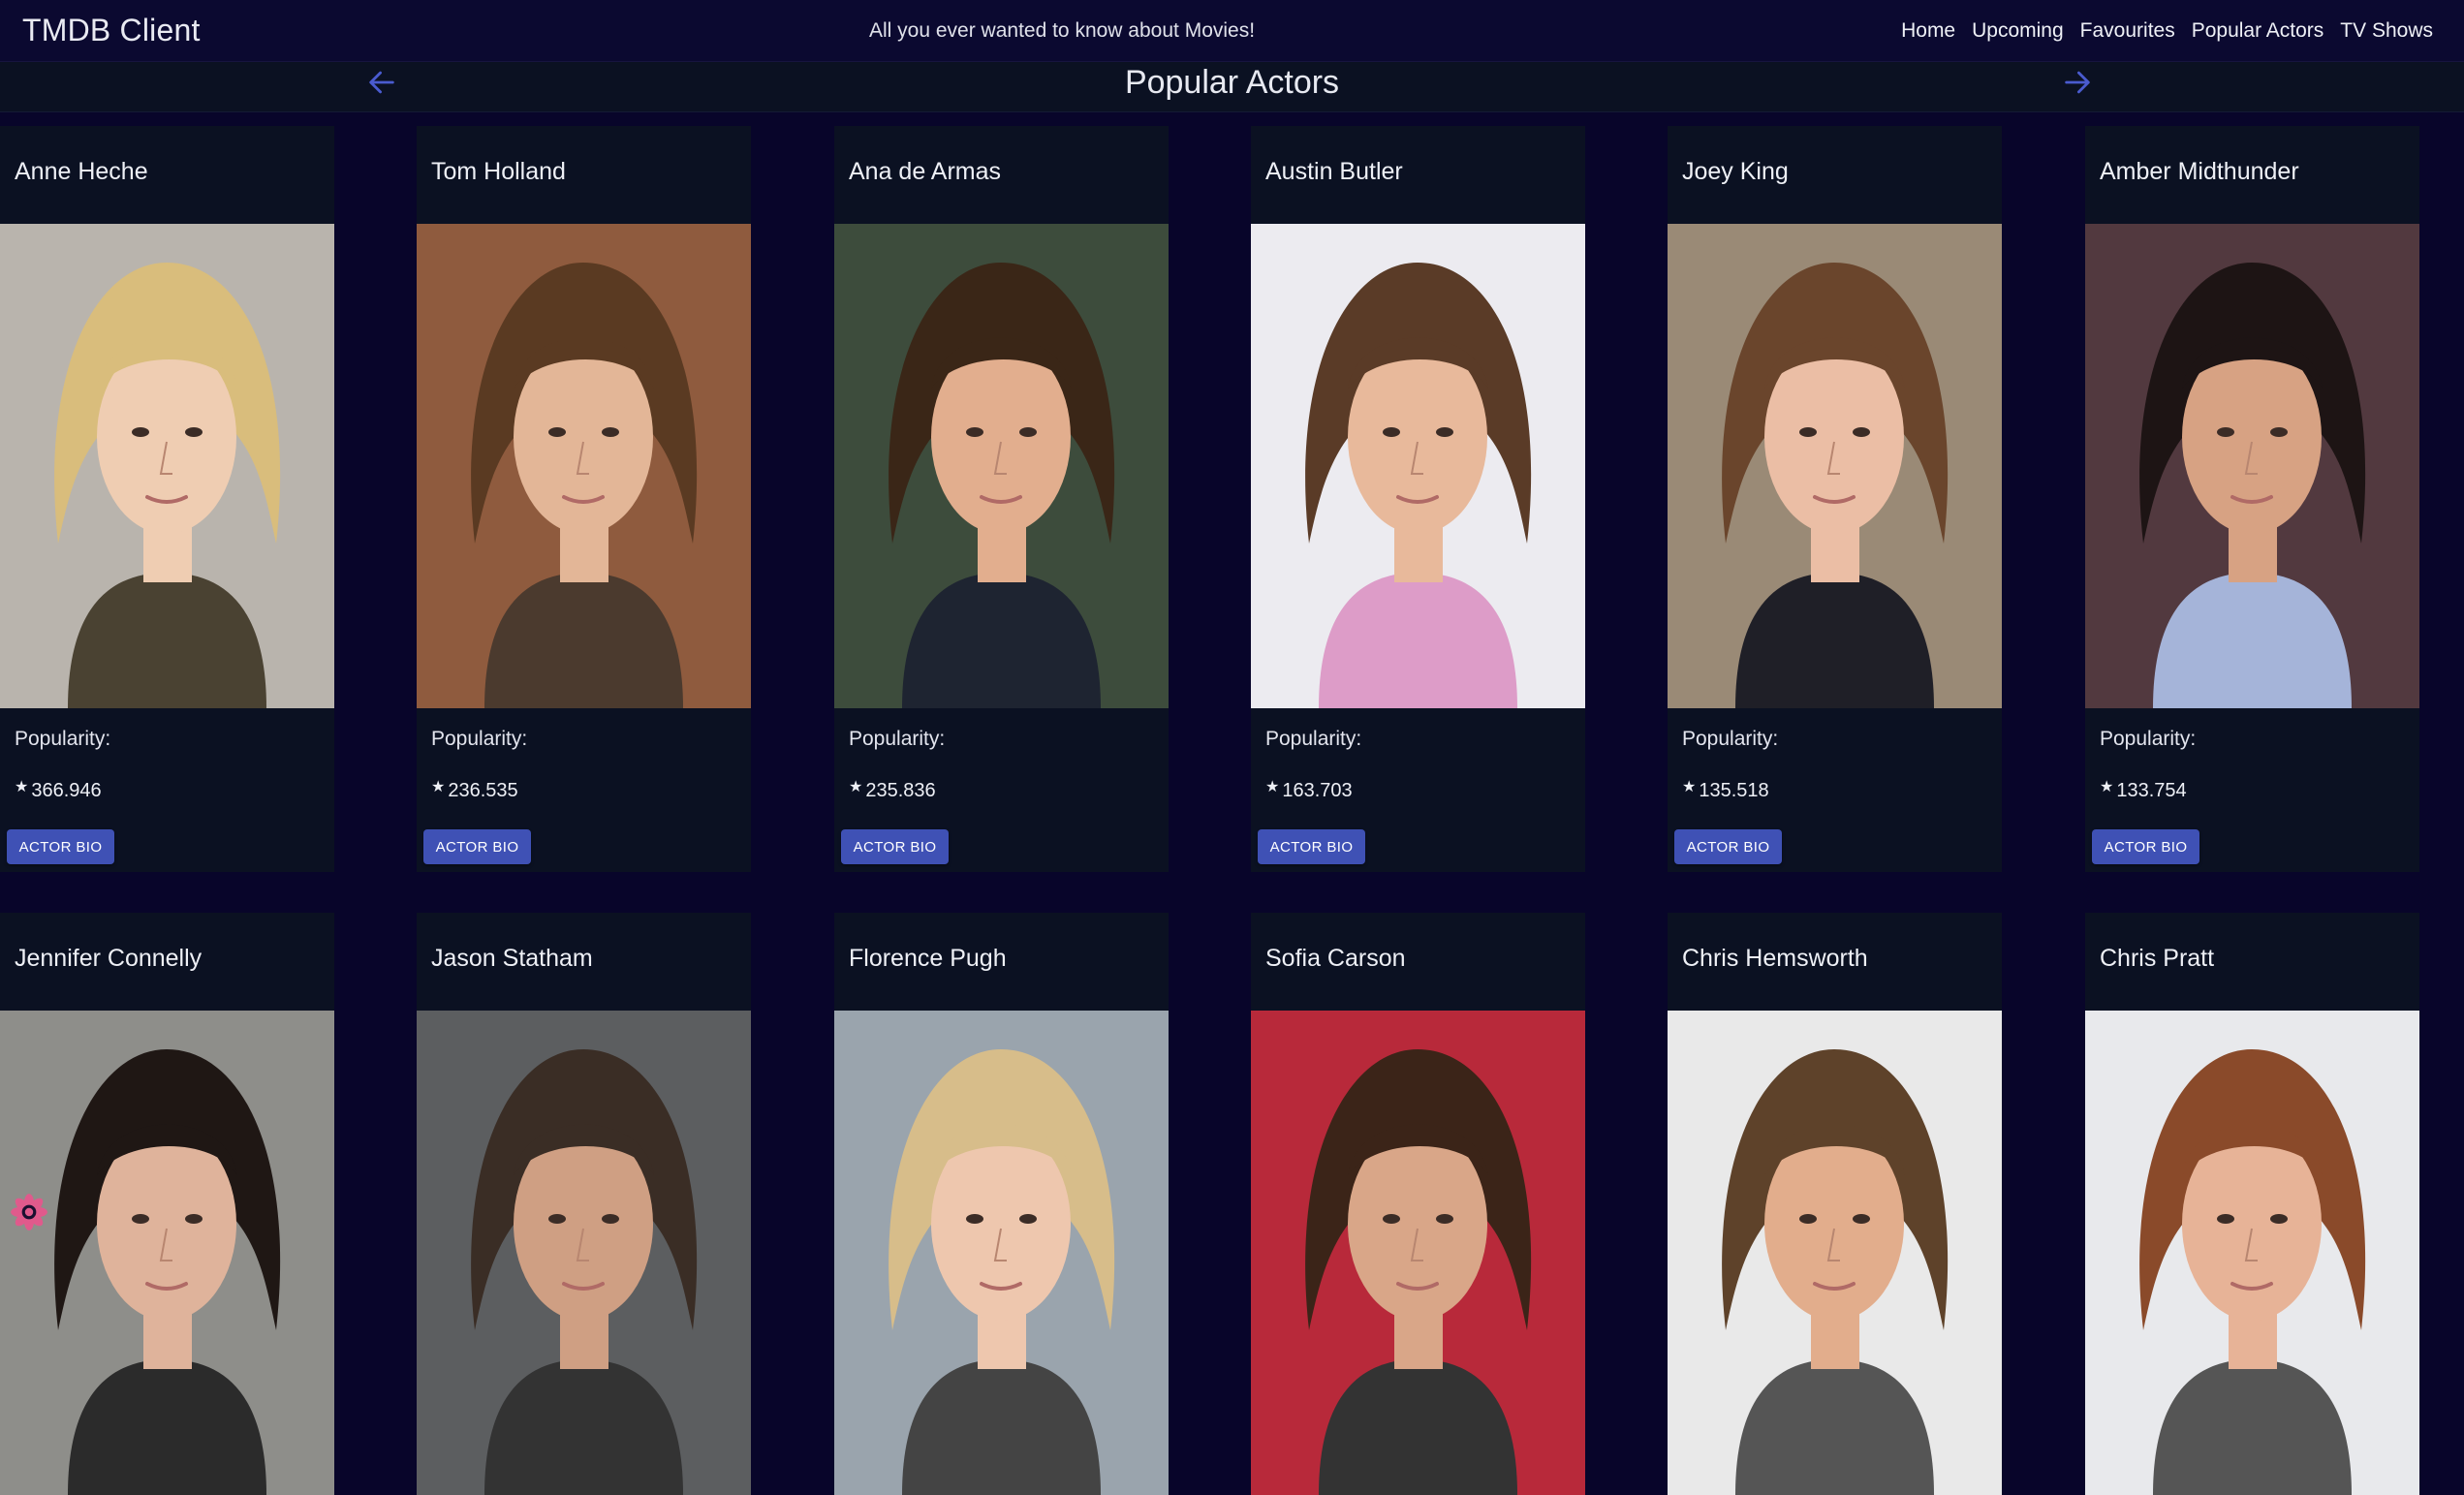 This screenshot has height=1495, width=2464. What do you see at coordinates (2018, 31) in the screenshot?
I see `nav-upcoming: Upcoming` at bounding box center [2018, 31].